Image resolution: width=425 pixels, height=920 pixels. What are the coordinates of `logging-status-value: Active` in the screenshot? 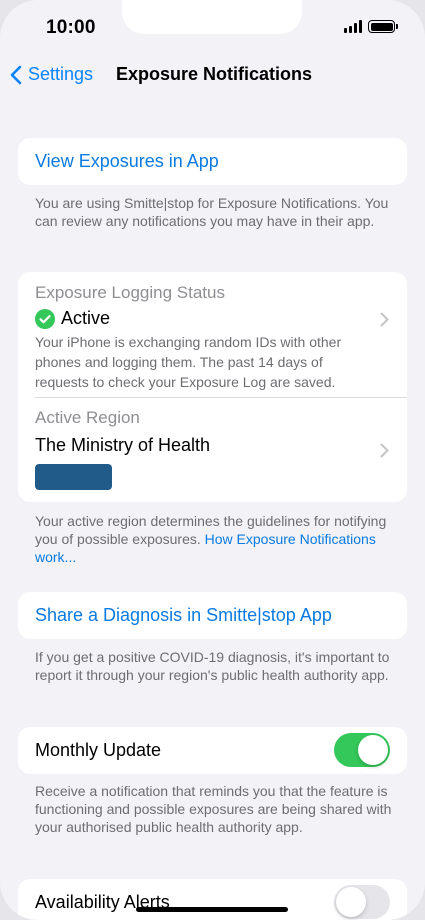 It's located at (86, 318).